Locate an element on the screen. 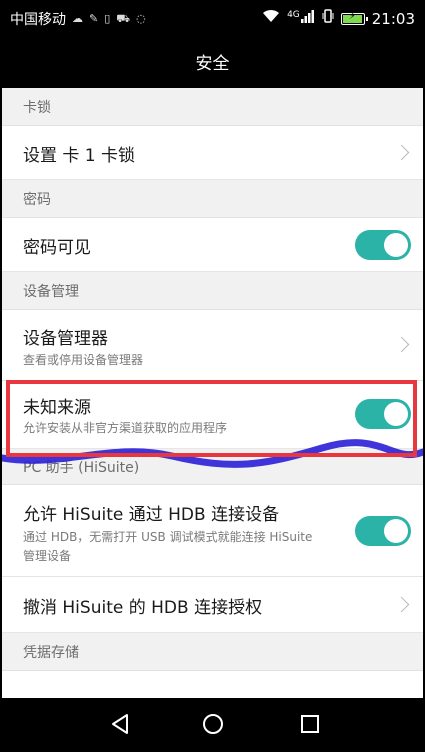  set-card-lock-item: 设置 卡 1 卡锁 is located at coordinates (212, 153).